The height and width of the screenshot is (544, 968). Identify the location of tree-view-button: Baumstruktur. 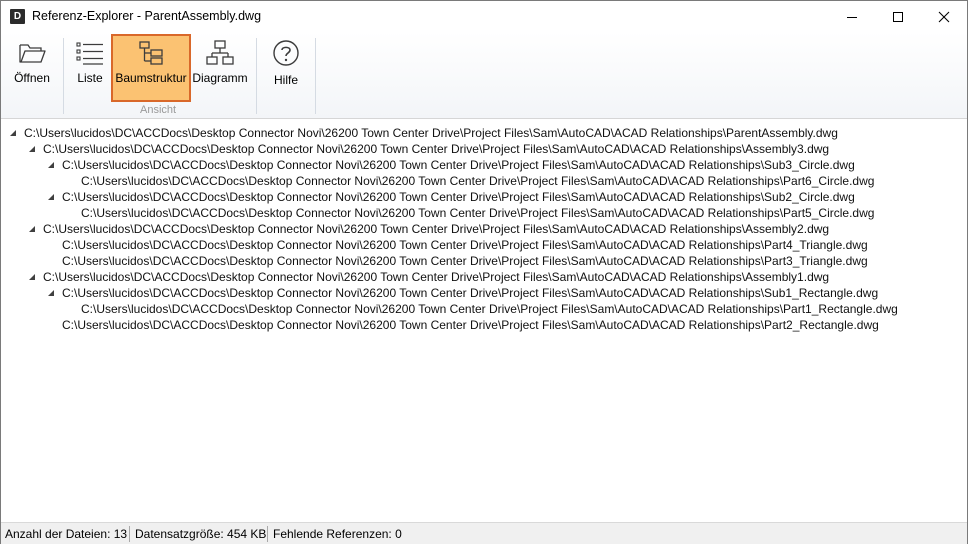
(151, 68).